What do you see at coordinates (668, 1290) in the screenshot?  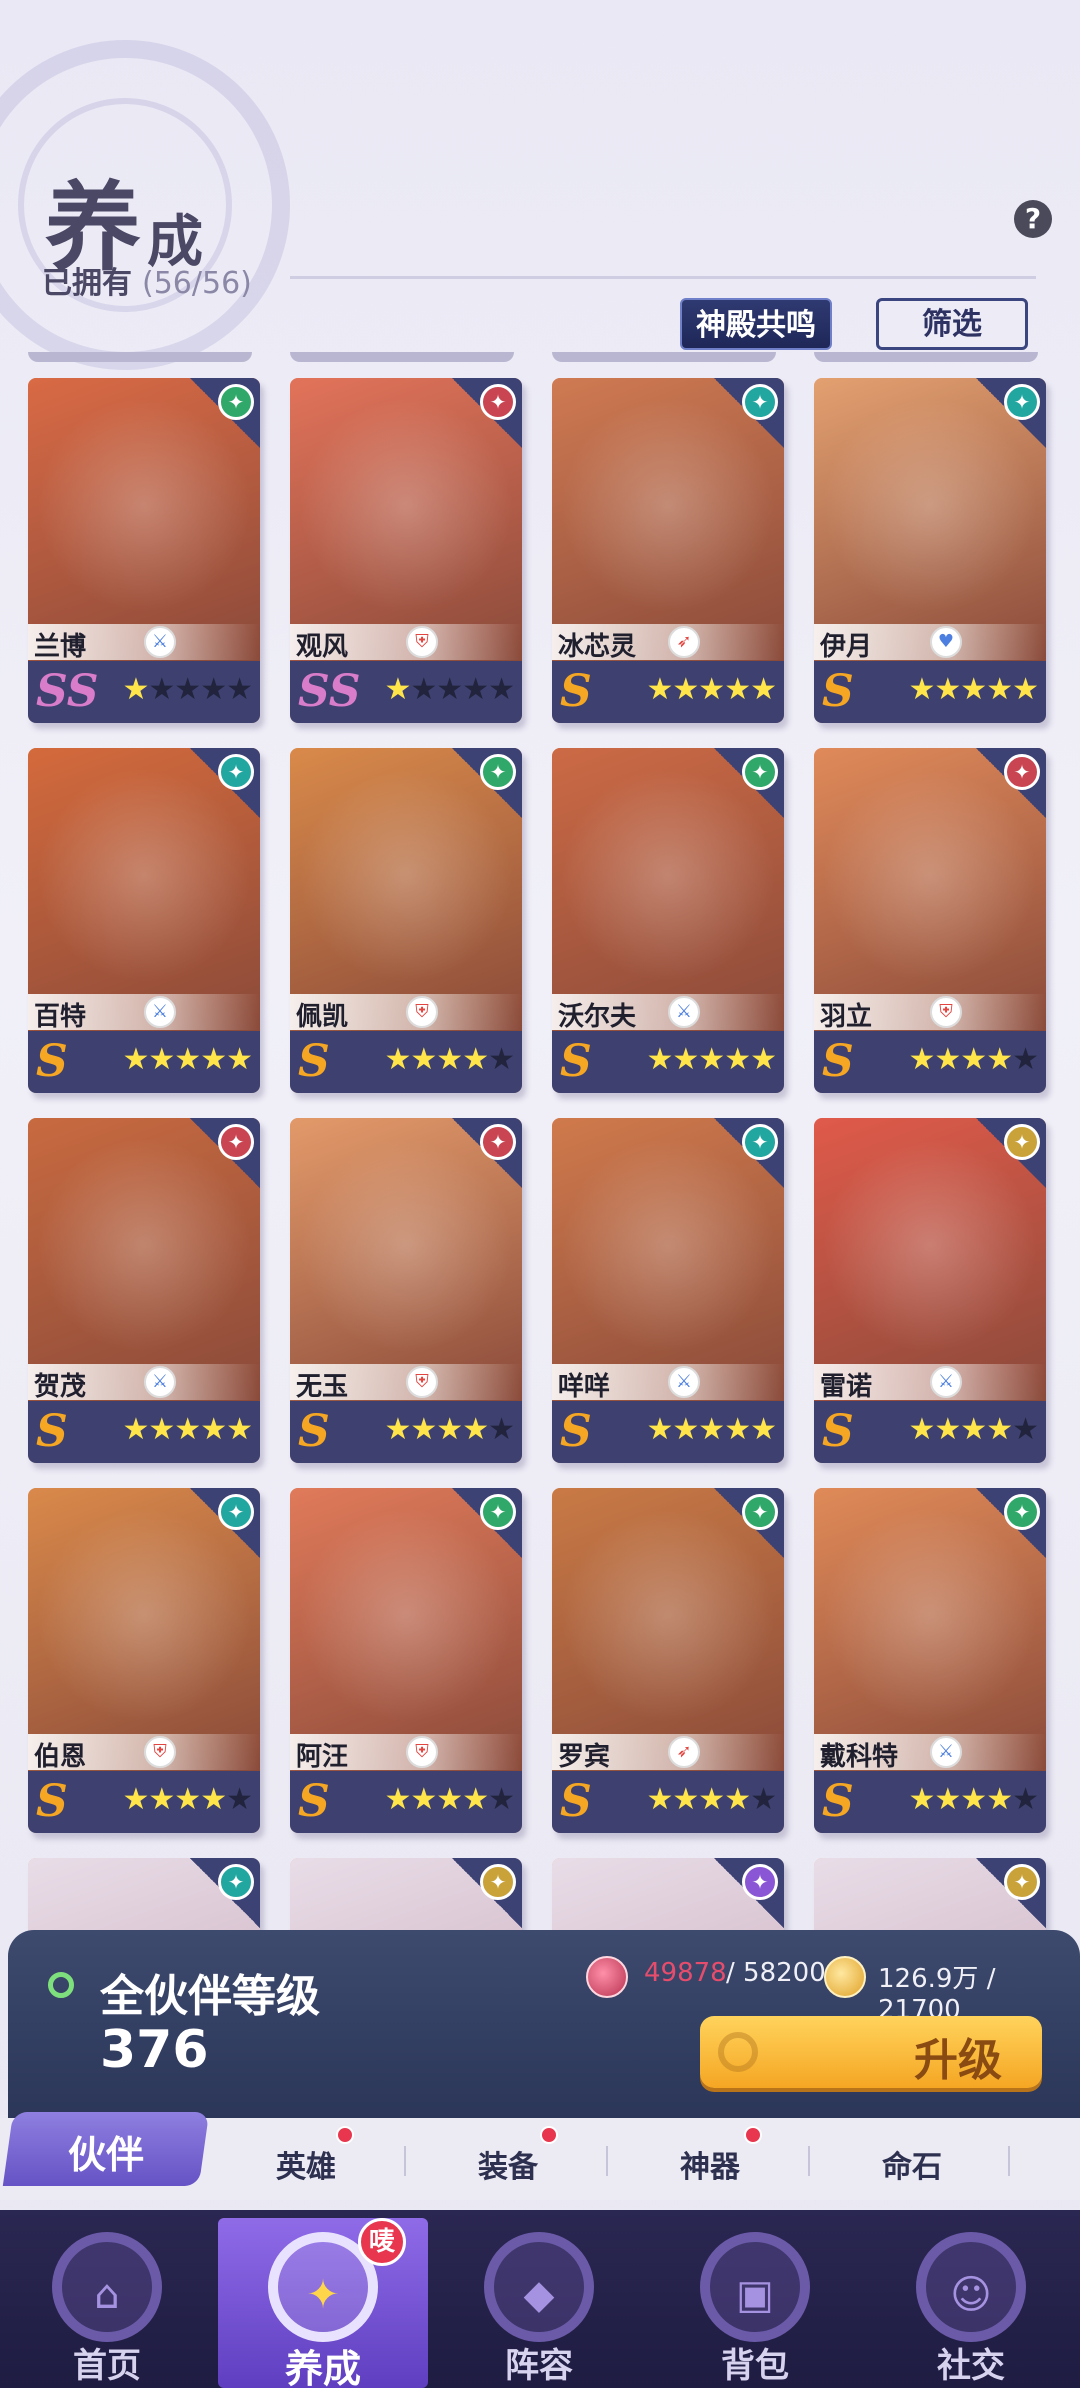 I see `partner-card: ✦ 咩咩 ⚔ S ★★★★★` at bounding box center [668, 1290].